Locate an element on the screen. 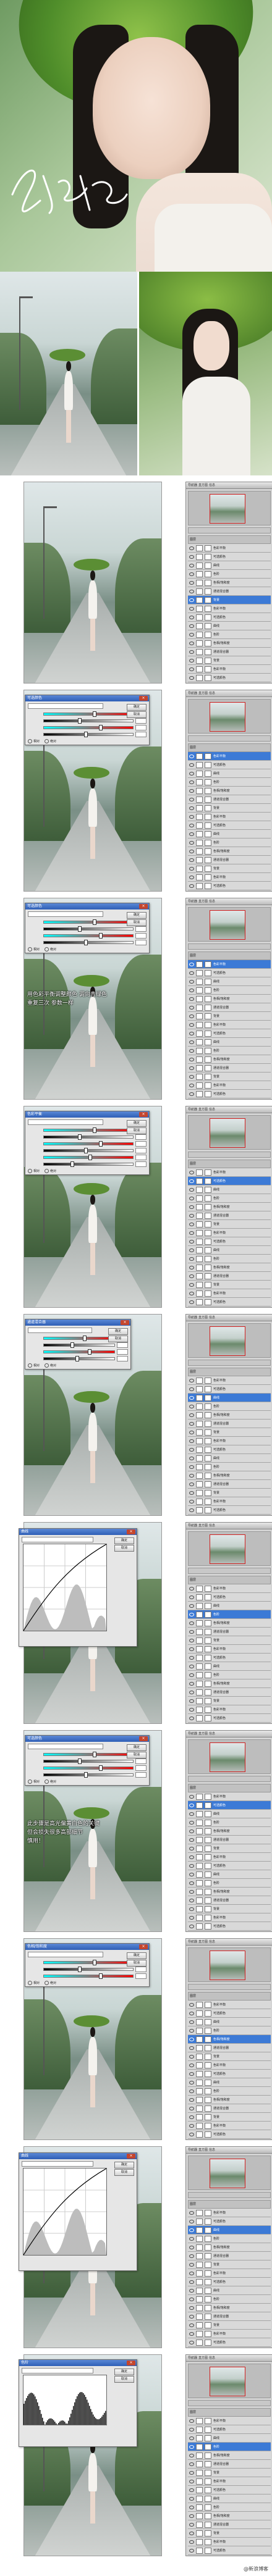  levels-histogram is located at coordinates (65, 2400).